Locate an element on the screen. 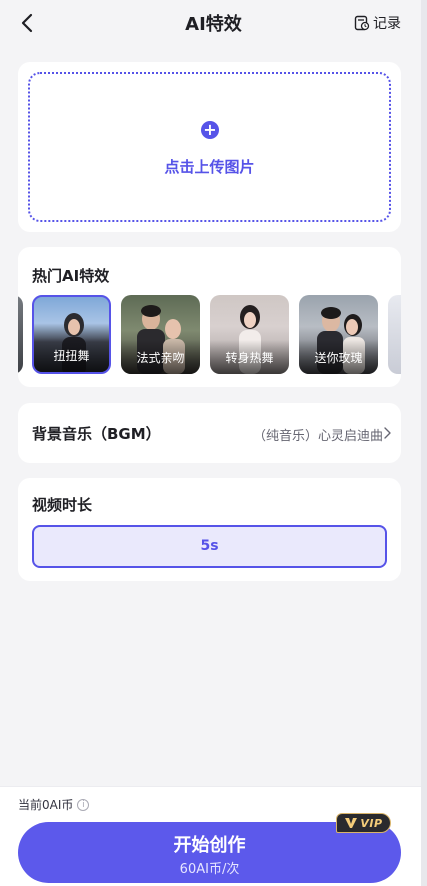 This screenshot has height=886, width=427. start-create-button: 开始创作 60AI币/次 VIP is located at coordinates (209, 848).